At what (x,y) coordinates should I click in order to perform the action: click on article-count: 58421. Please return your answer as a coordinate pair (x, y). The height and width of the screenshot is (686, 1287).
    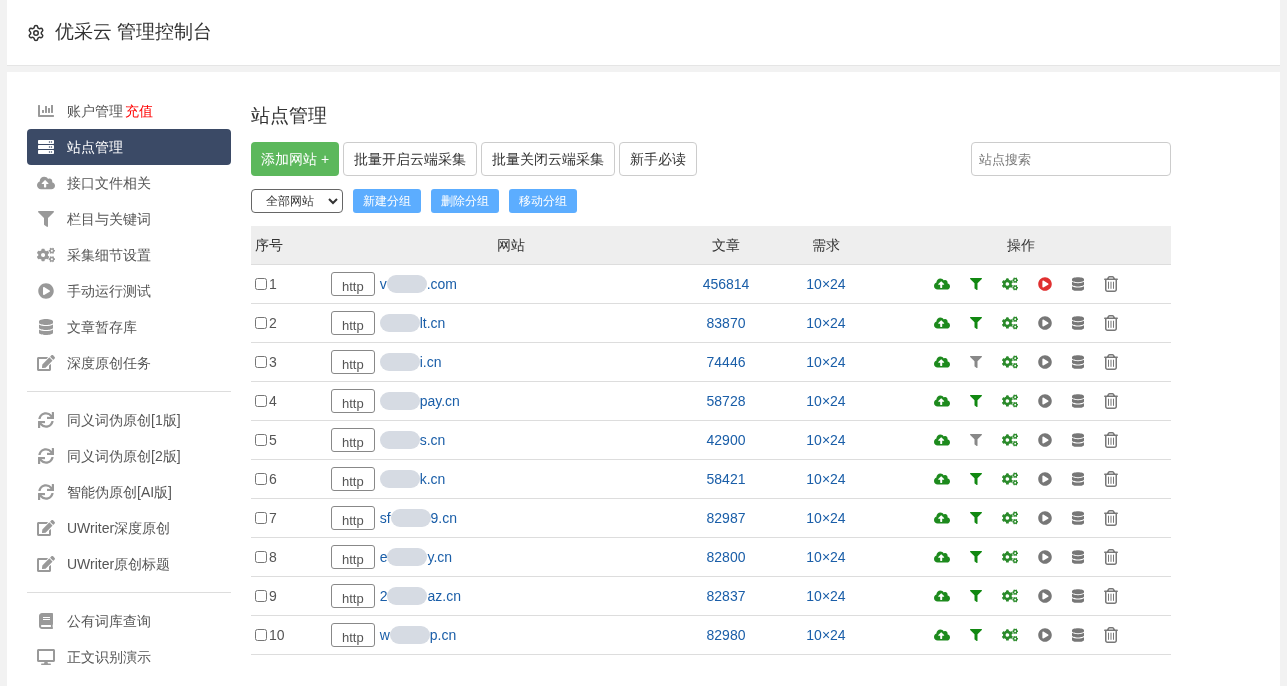
    Looking at the image, I should click on (726, 479).